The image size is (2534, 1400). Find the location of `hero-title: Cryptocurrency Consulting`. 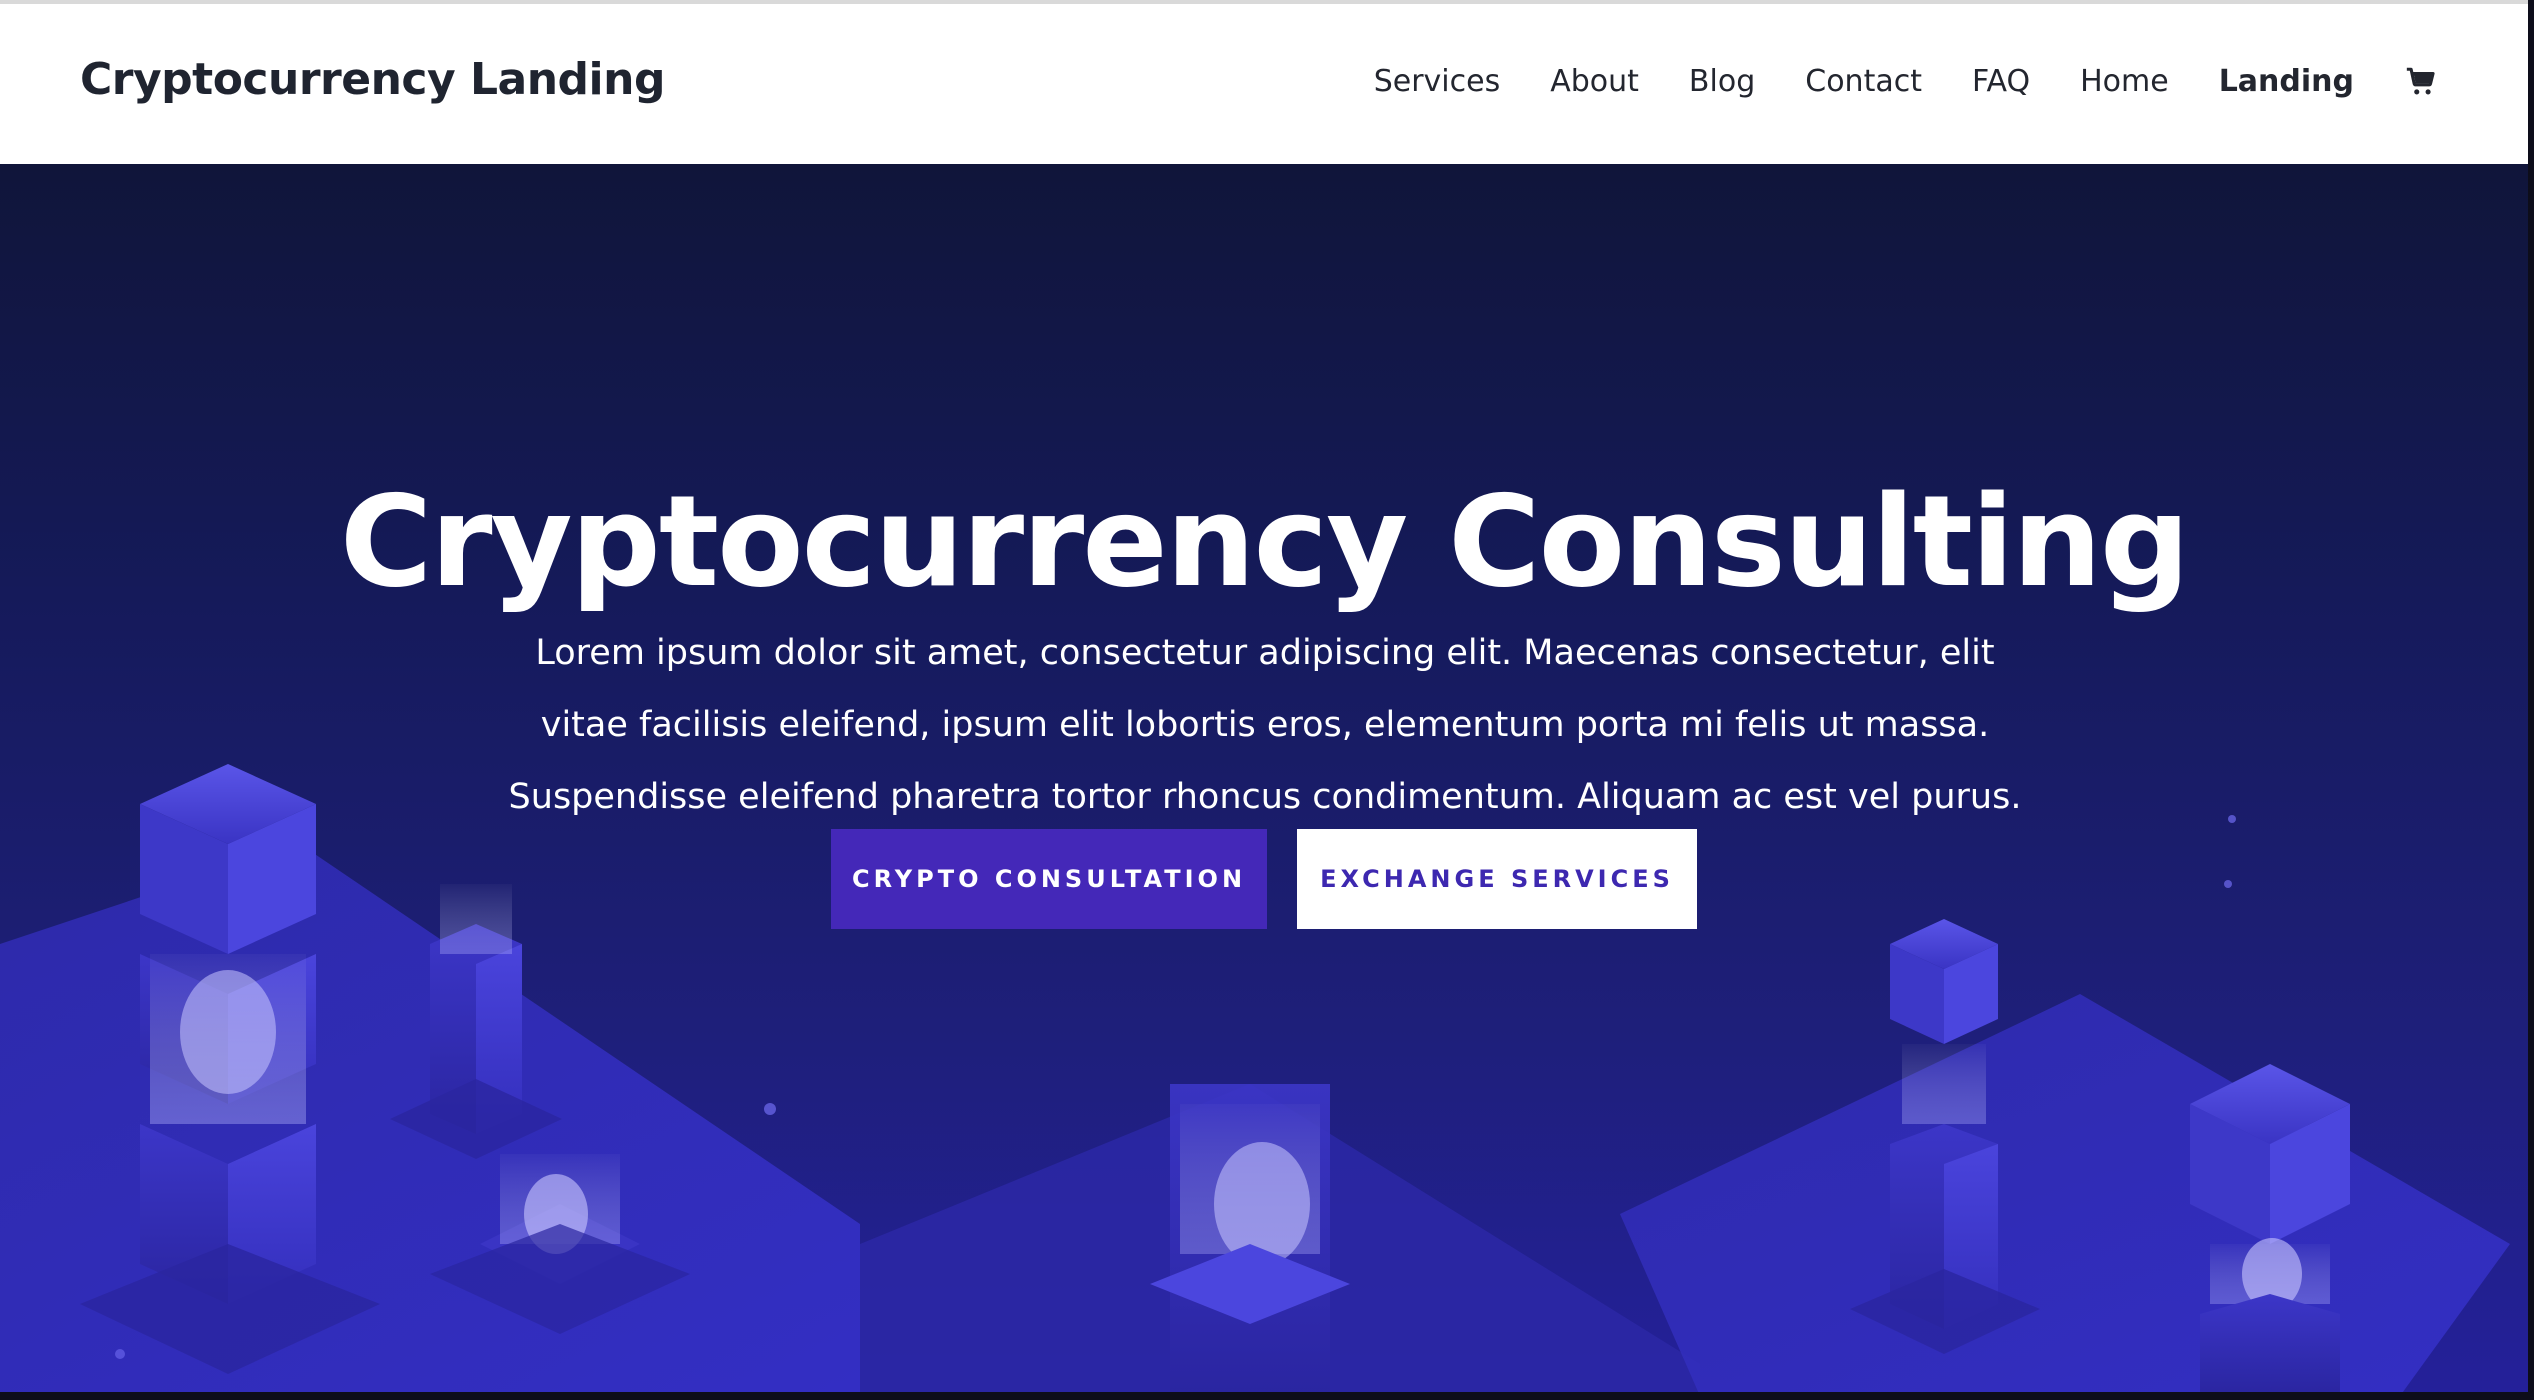

hero-title: Cryptocurrency Consulting is located at coordinates (1264, 542).